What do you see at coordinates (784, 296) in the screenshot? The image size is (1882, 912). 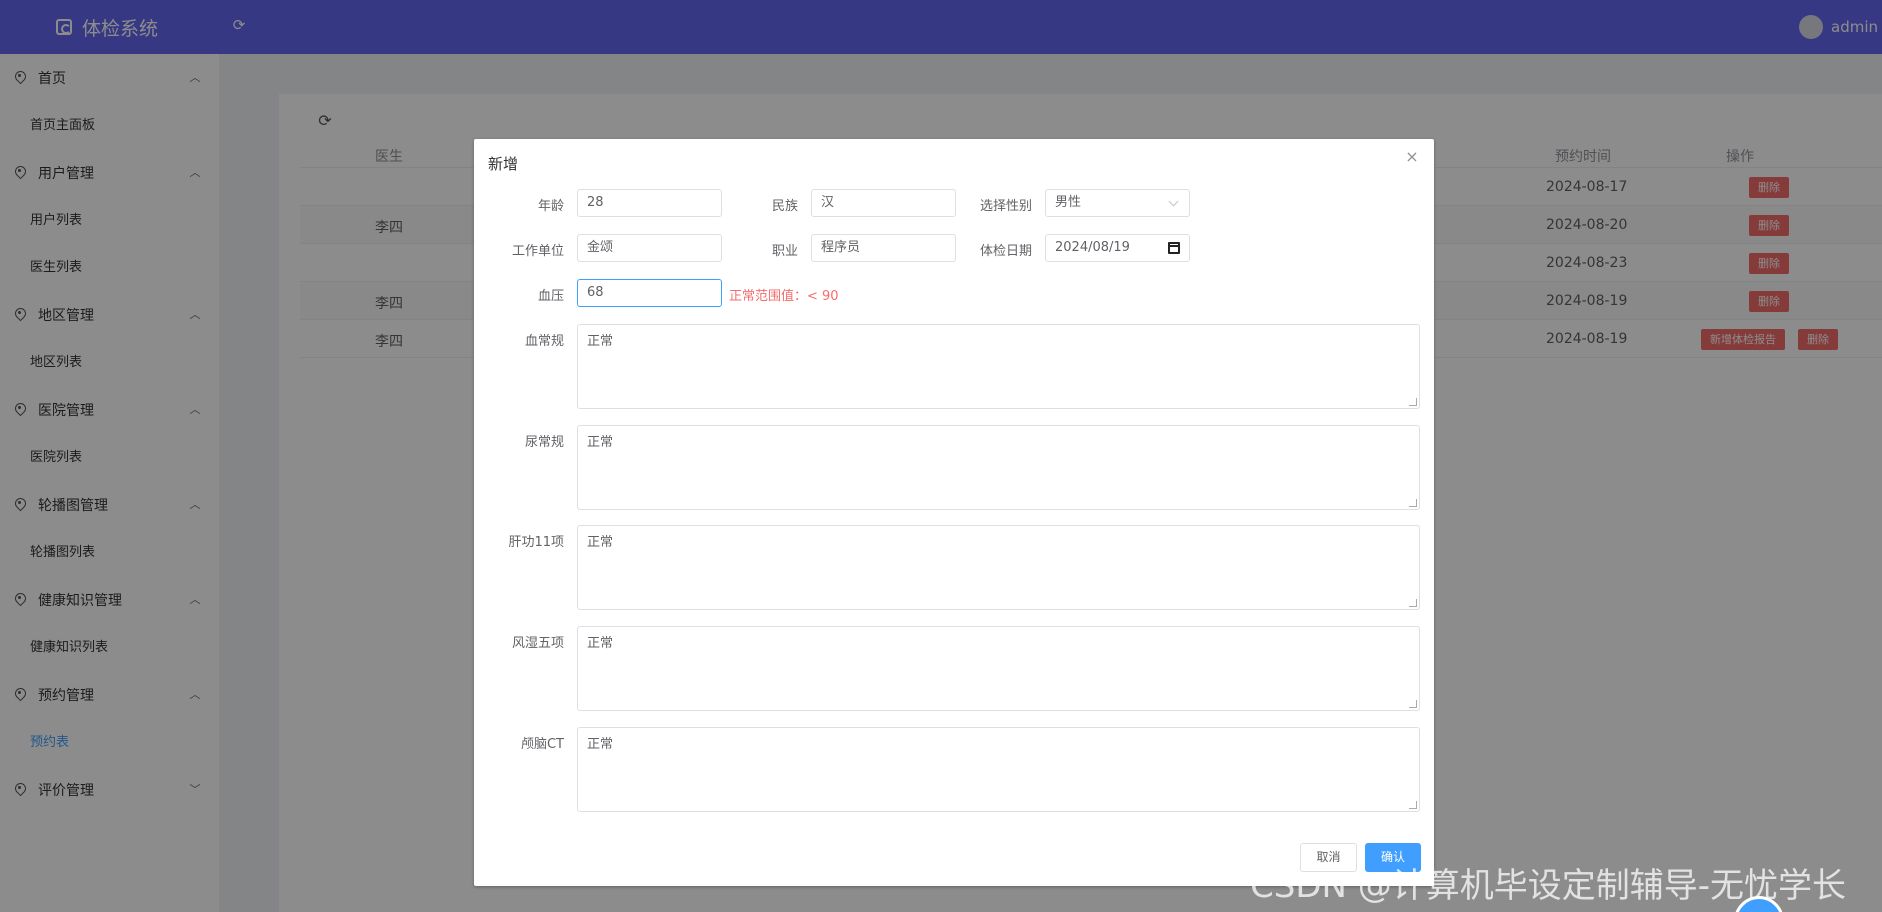 I see `blood-pressure-hint: 正常范围值：< 90` at bounding box center [784, 296].